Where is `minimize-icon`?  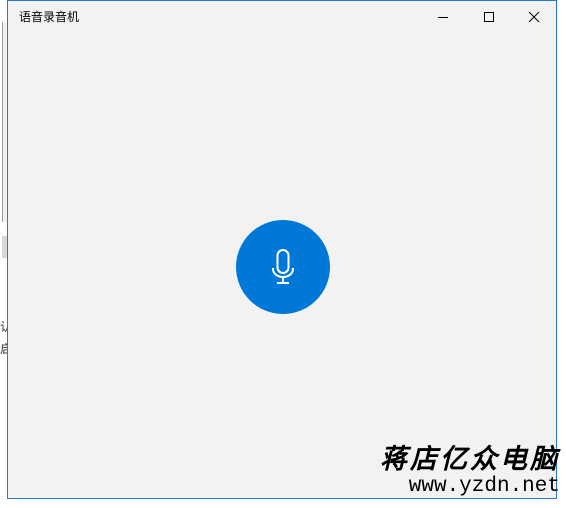 minimize-icon is located at coordinates (443, 17).